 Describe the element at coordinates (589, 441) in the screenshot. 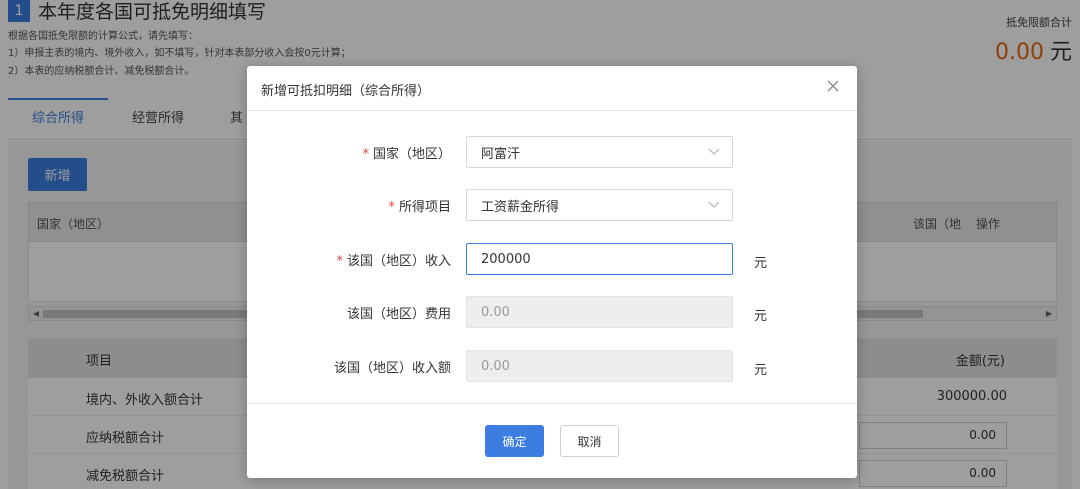

I see `cancel-button: 取消` at that location.